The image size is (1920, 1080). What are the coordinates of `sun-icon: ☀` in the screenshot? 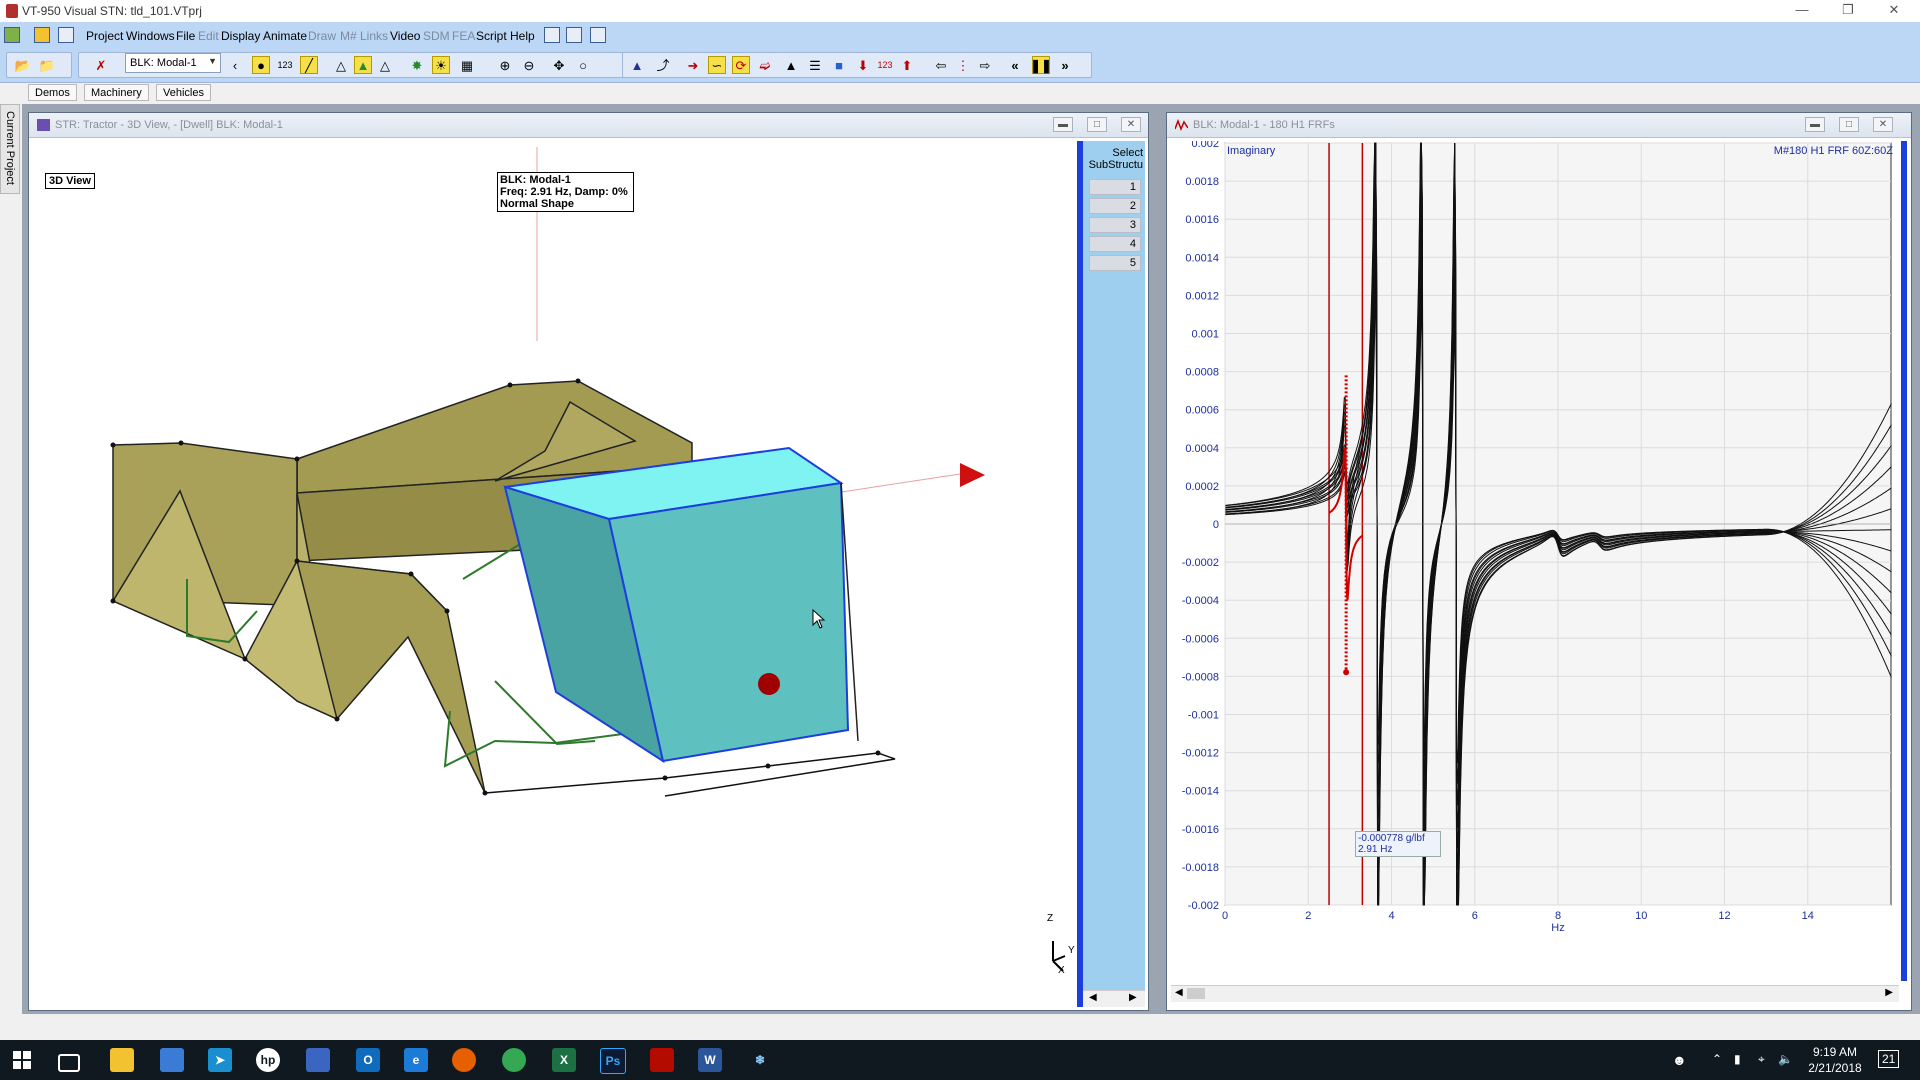 It's located at (441, 65).